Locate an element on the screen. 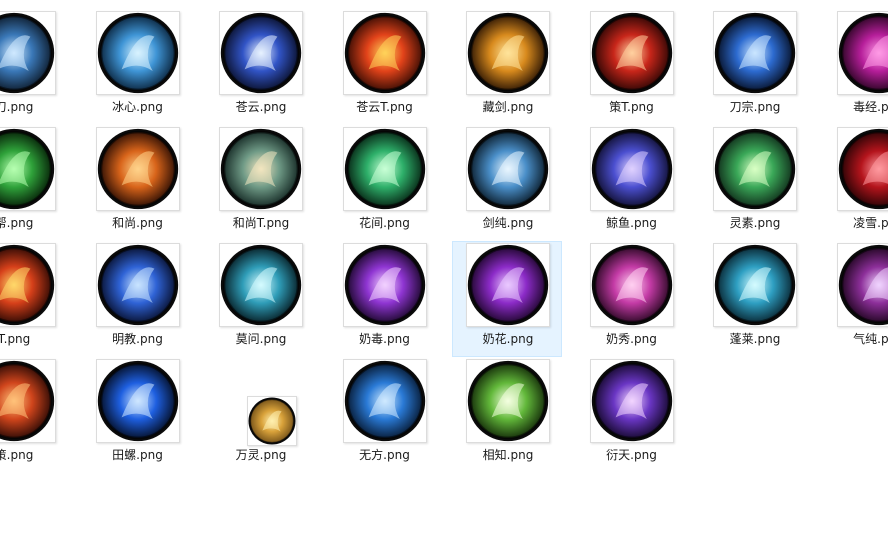  file-tile: 万灵.png is located at coordinates (260, 415).